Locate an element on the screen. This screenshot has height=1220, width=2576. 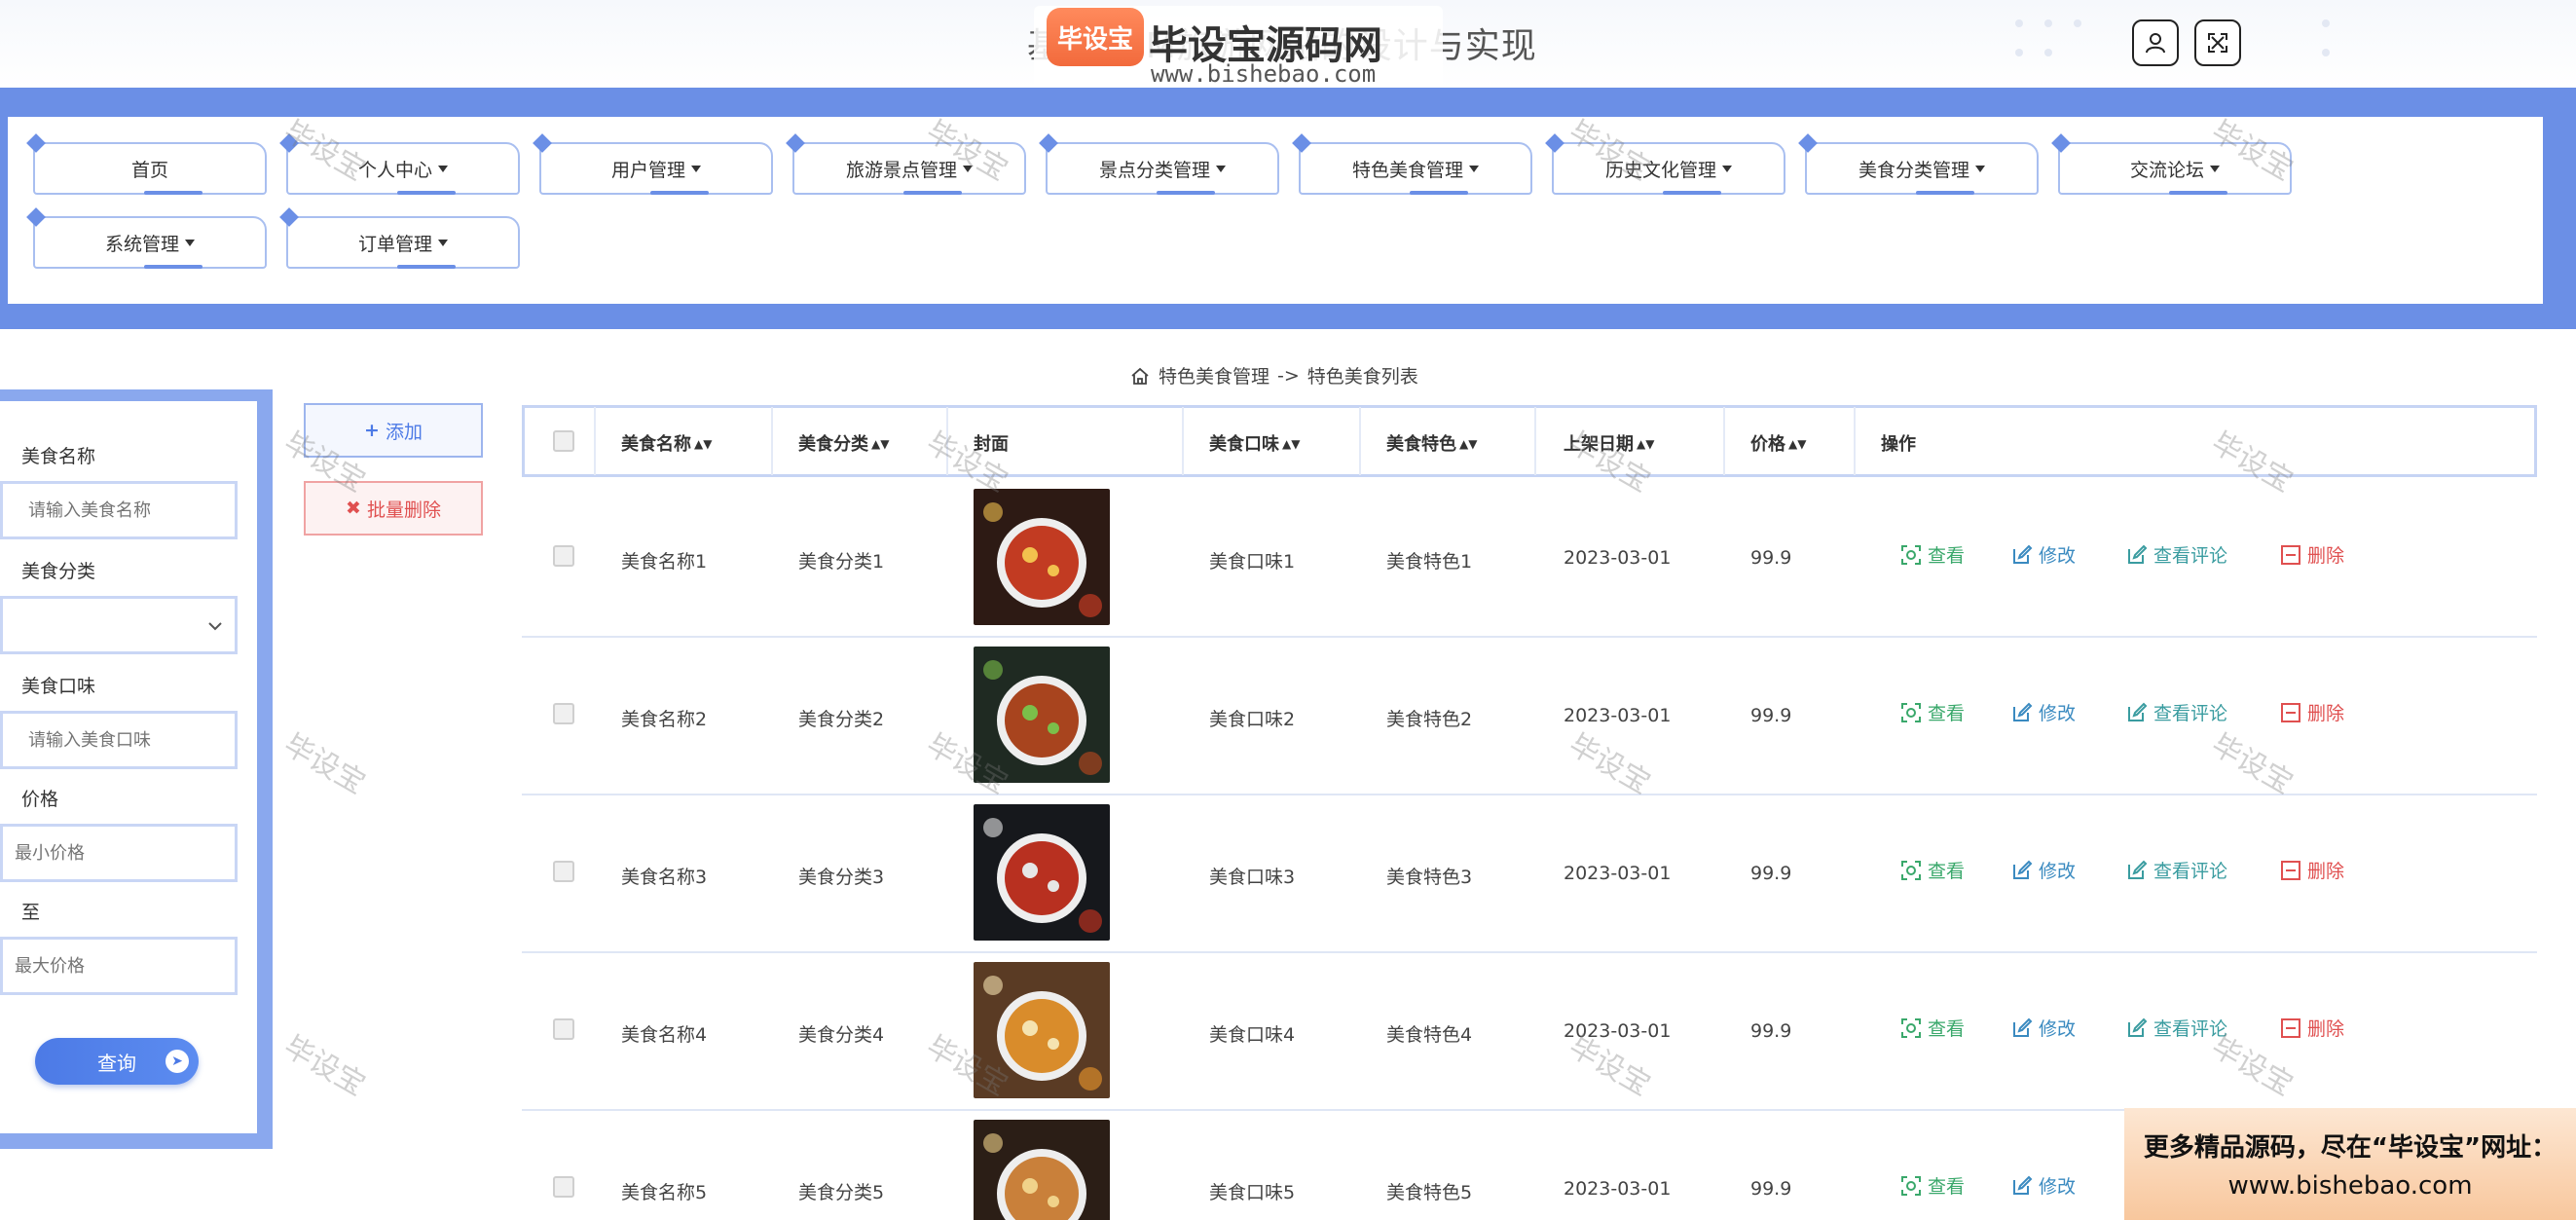
cell-food-category: 美食分类1 is located at coordinates (841, 562).